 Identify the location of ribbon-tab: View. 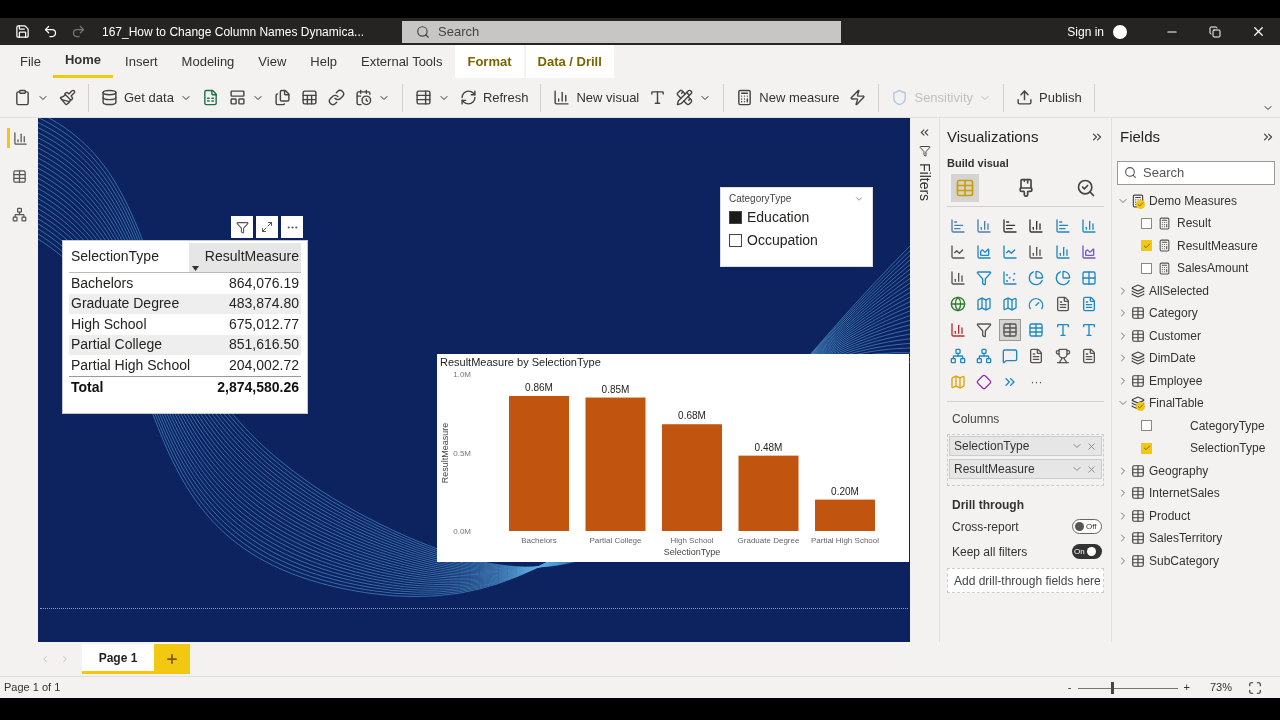
(272, 61).